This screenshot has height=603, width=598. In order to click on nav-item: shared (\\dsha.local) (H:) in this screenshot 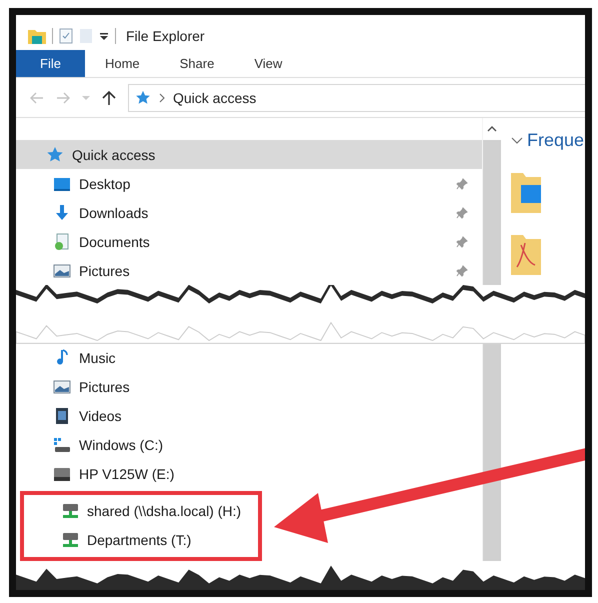, I will do `click(141, 511)`.